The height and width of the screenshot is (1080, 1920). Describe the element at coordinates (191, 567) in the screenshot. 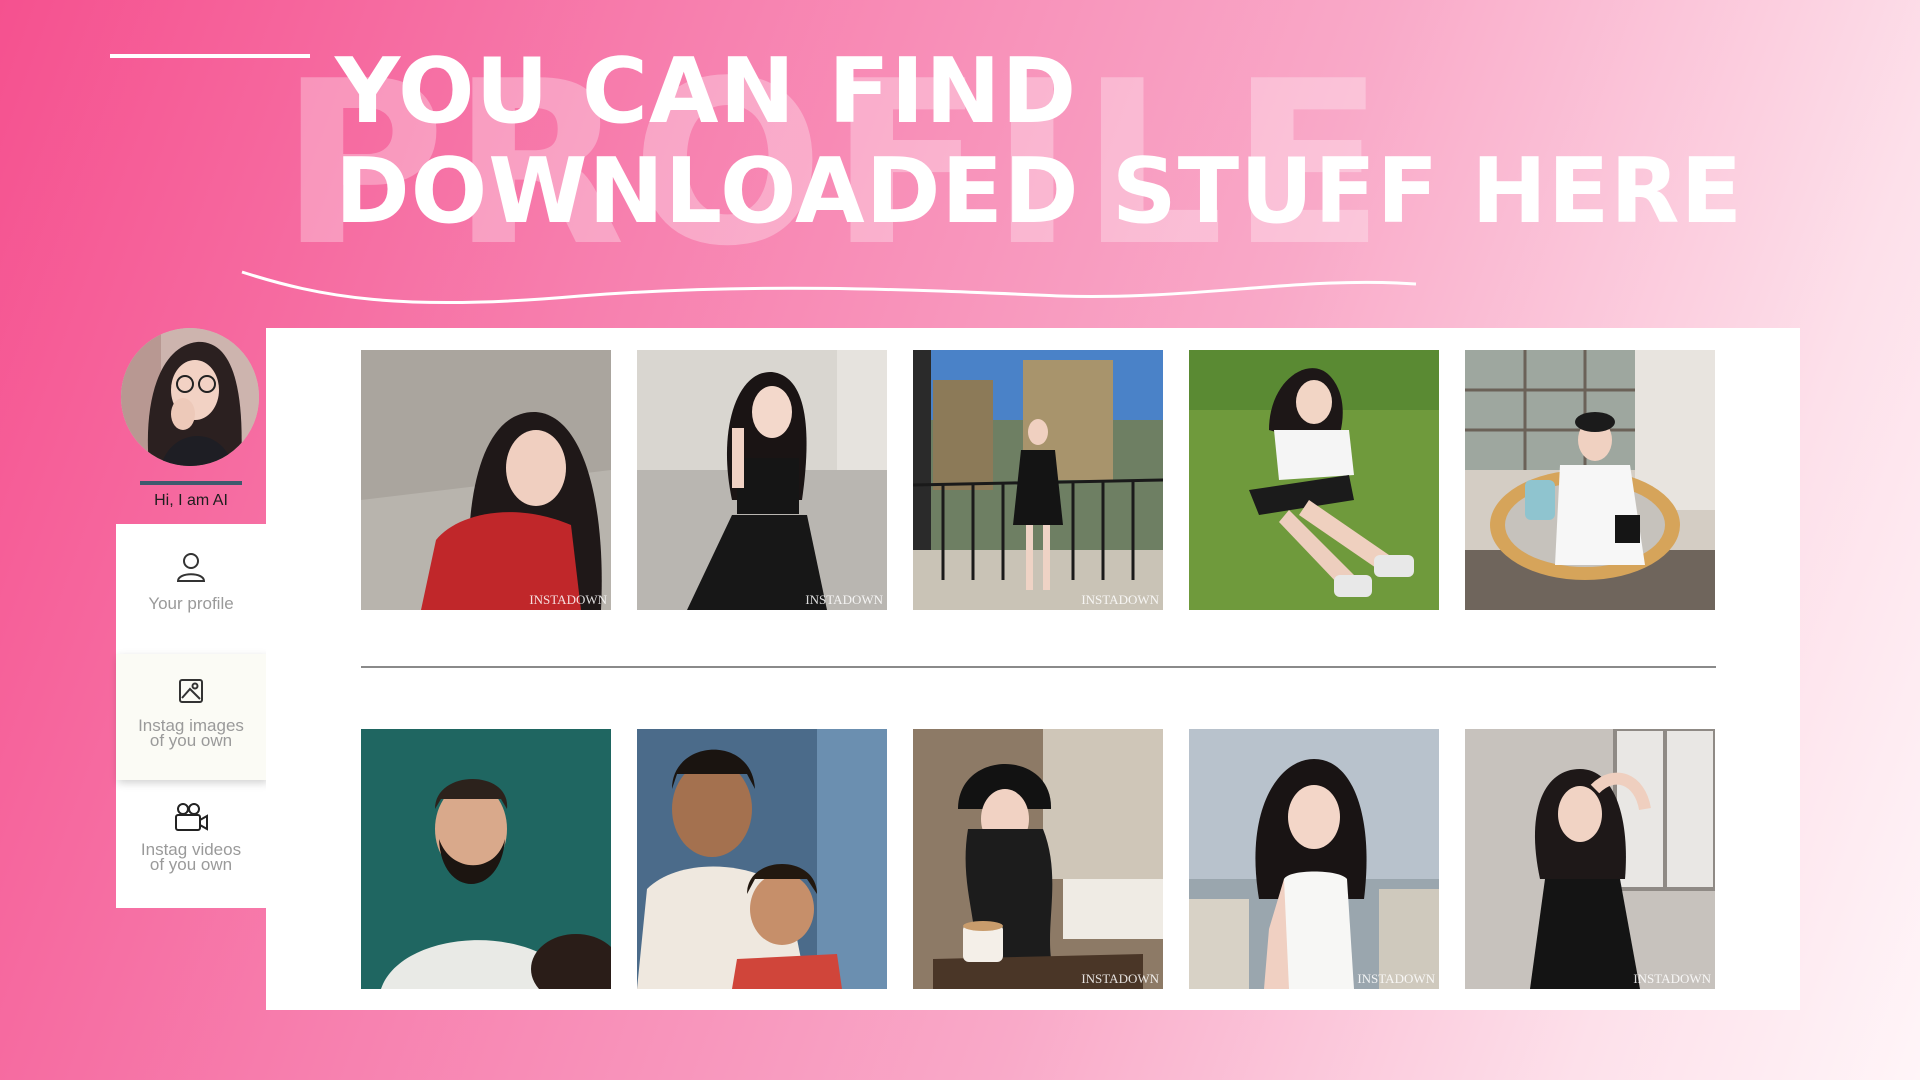

I see `user-icon` at that location.